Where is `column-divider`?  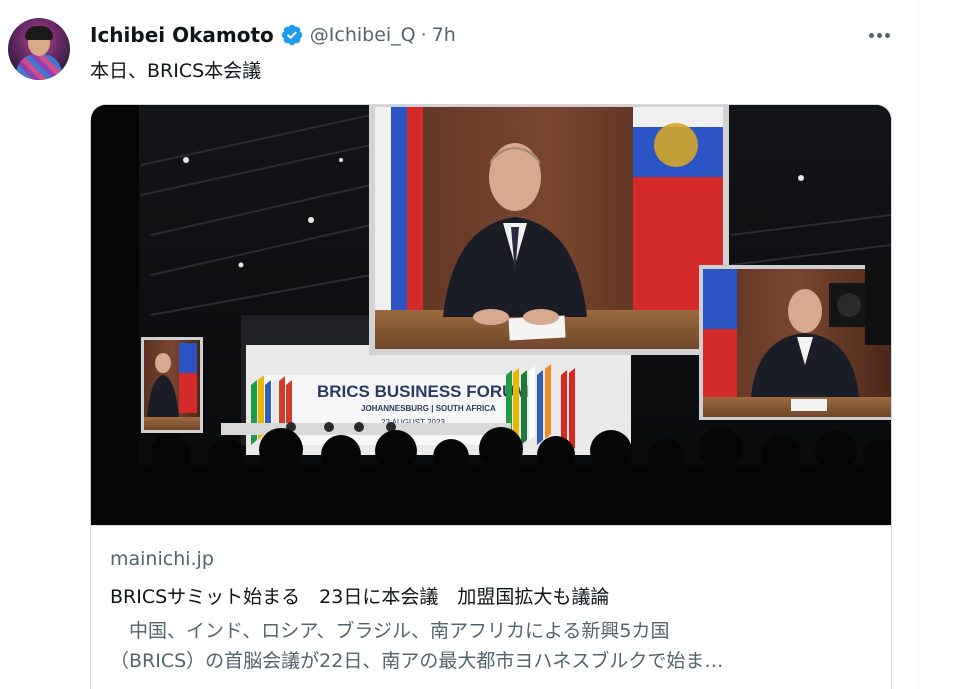 column-divider is located at coordinates (918, 344).